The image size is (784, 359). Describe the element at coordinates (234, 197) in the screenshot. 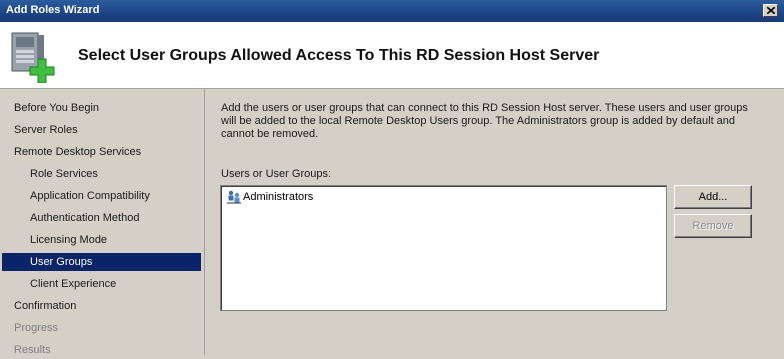

I see `user-group-icon` at that location.